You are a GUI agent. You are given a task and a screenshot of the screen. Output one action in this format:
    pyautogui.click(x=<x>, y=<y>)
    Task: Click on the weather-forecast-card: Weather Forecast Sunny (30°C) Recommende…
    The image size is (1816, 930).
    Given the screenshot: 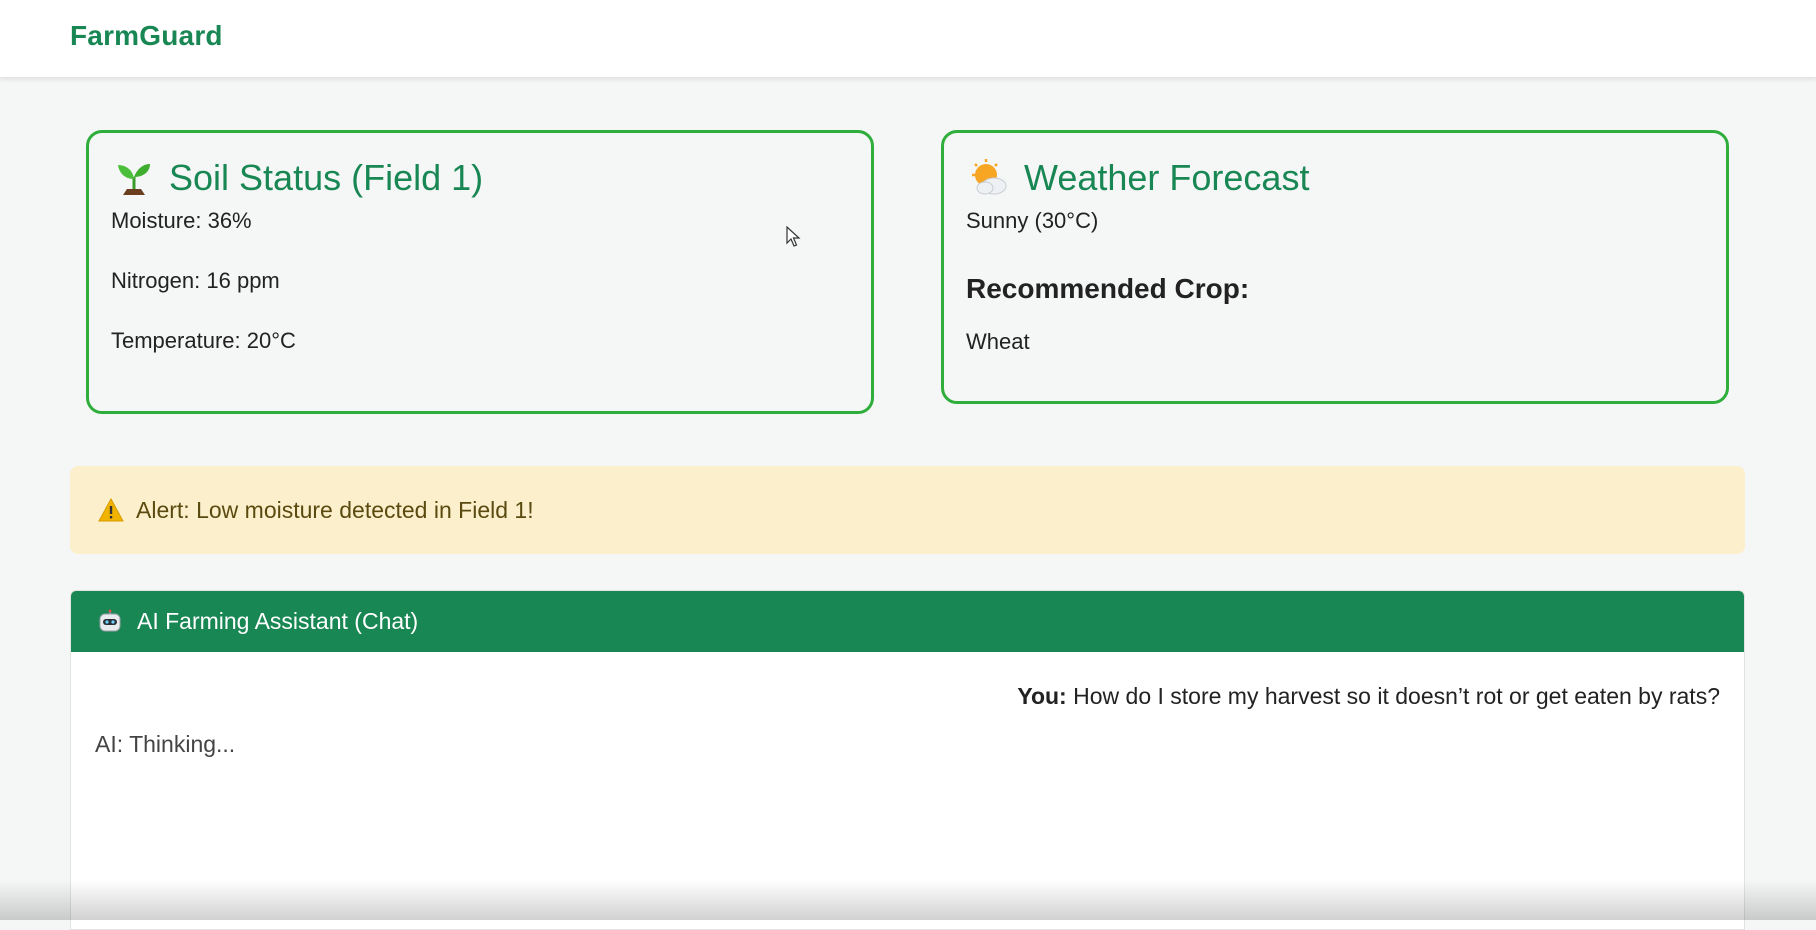 What is the action you would take?
    pyautogui.click(x=1335, y=267)
    